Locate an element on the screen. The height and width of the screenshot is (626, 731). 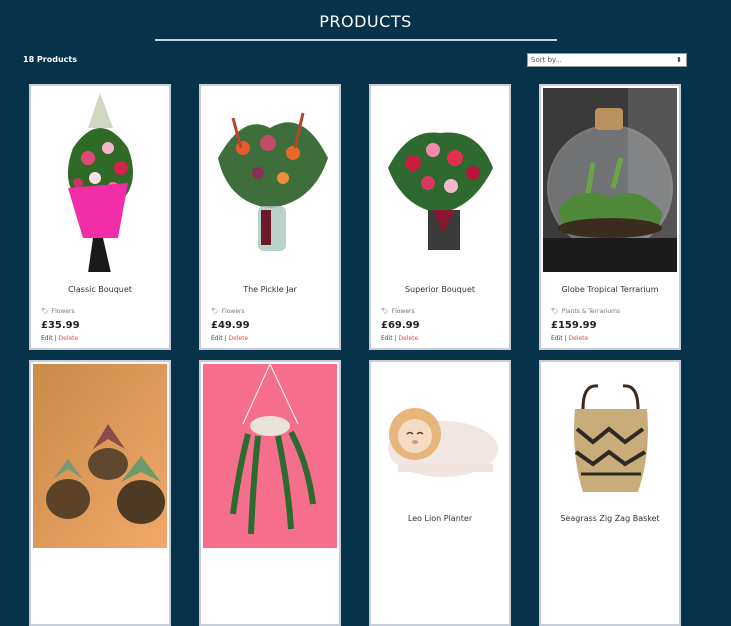
product-price: £35.99 is located at coordinates (60, 325).